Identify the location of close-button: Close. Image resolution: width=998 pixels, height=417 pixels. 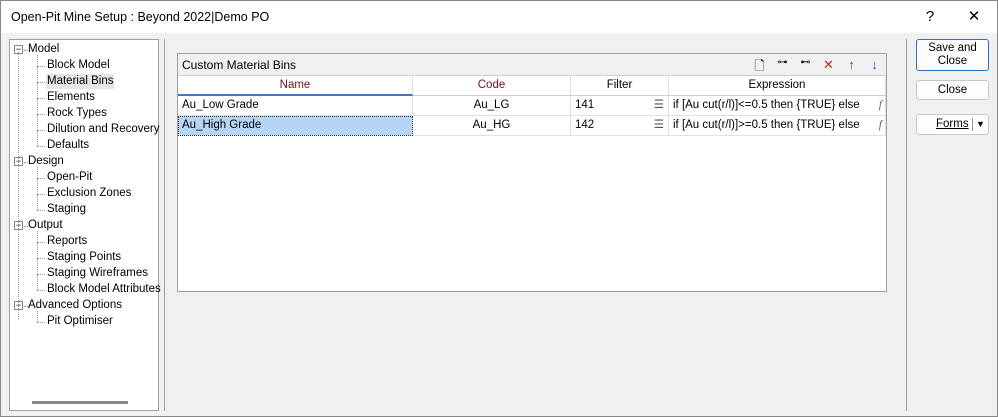
(952, 90).